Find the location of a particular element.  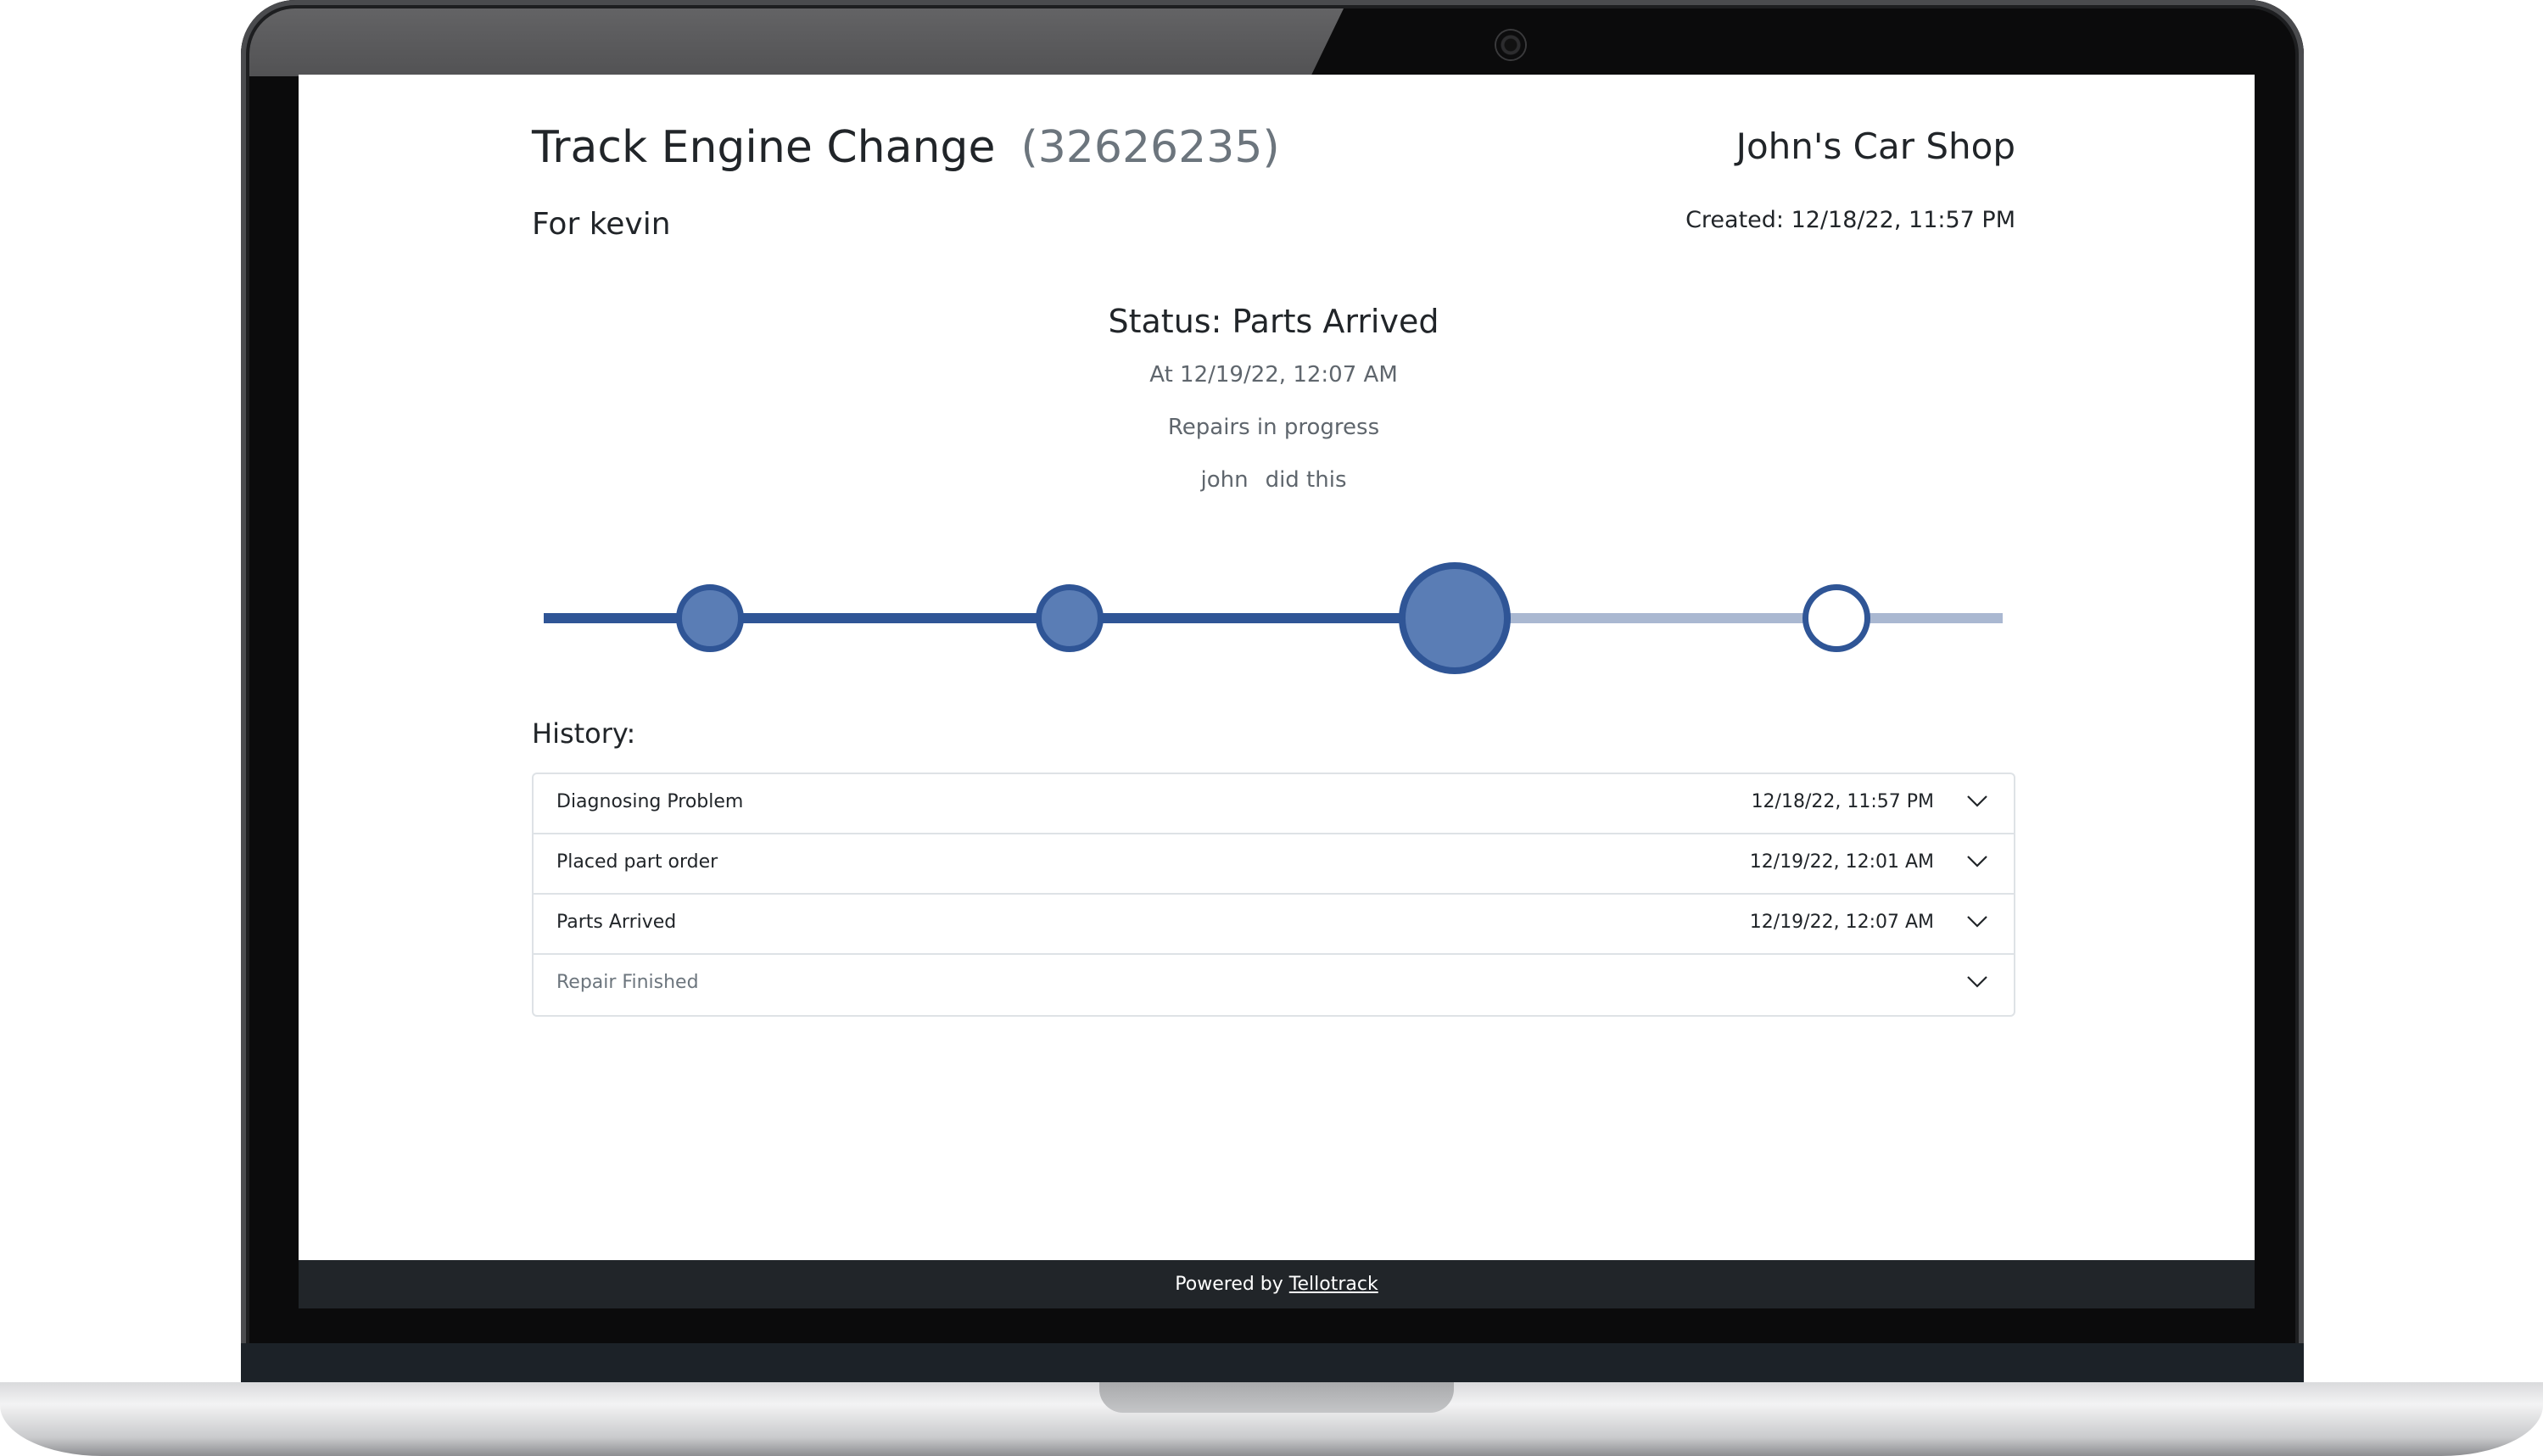

job-title: Track Engine Change is located at coordinates (764, 147).